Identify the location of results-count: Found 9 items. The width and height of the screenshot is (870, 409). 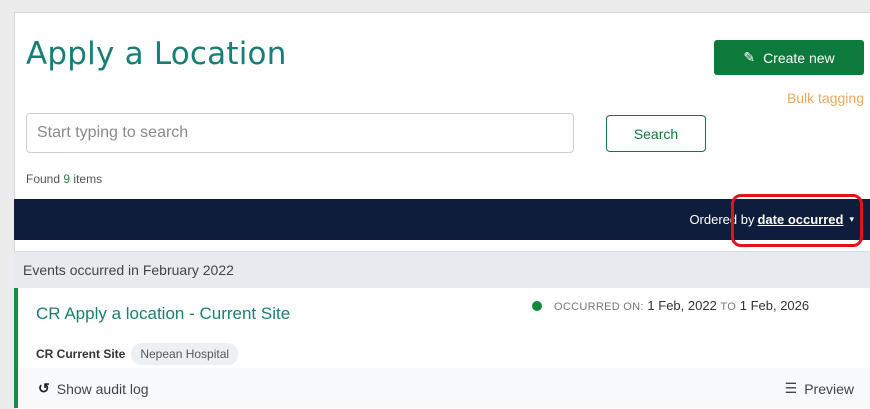
(64, 179).